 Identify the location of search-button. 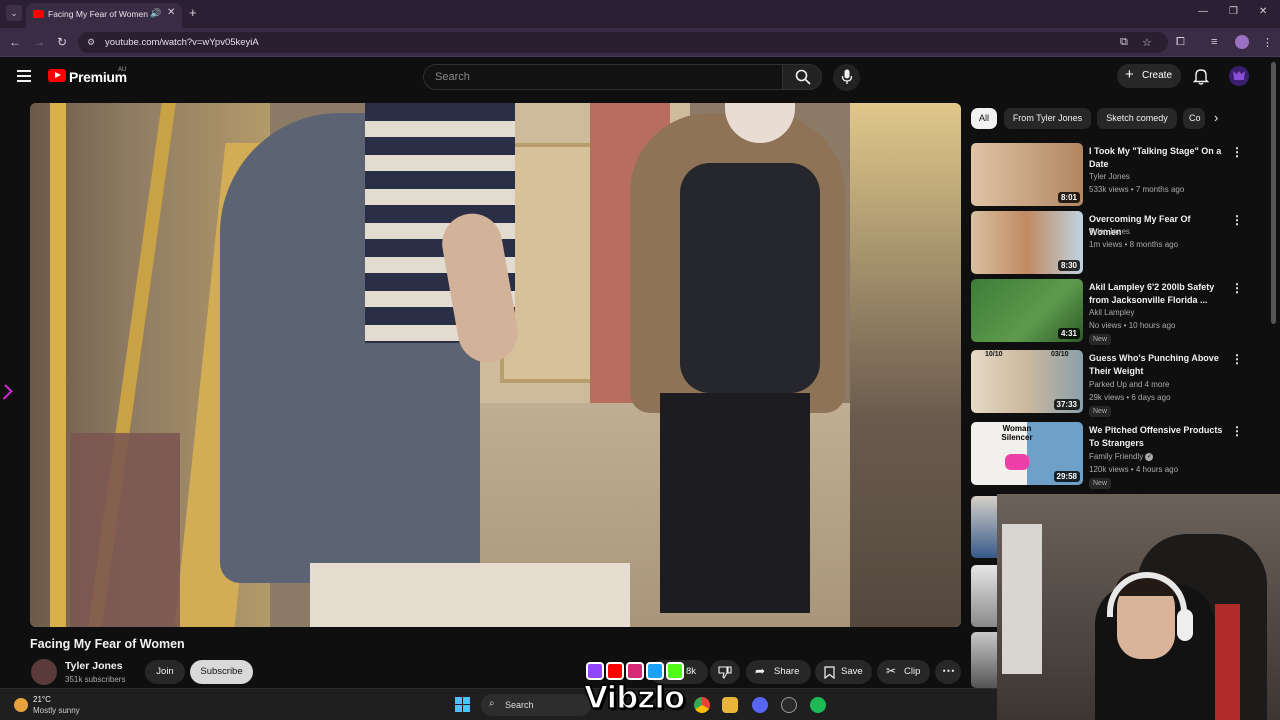
(802, 77).